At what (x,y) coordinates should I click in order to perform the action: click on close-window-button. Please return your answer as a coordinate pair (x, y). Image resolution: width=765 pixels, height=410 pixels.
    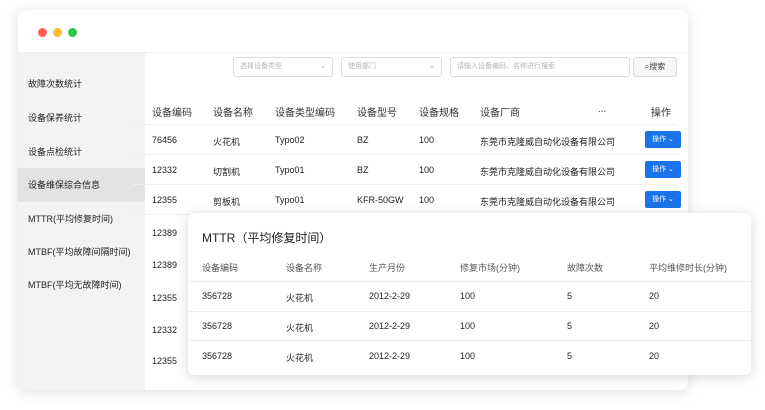
    Looking at the image, I should click on (42, 32).